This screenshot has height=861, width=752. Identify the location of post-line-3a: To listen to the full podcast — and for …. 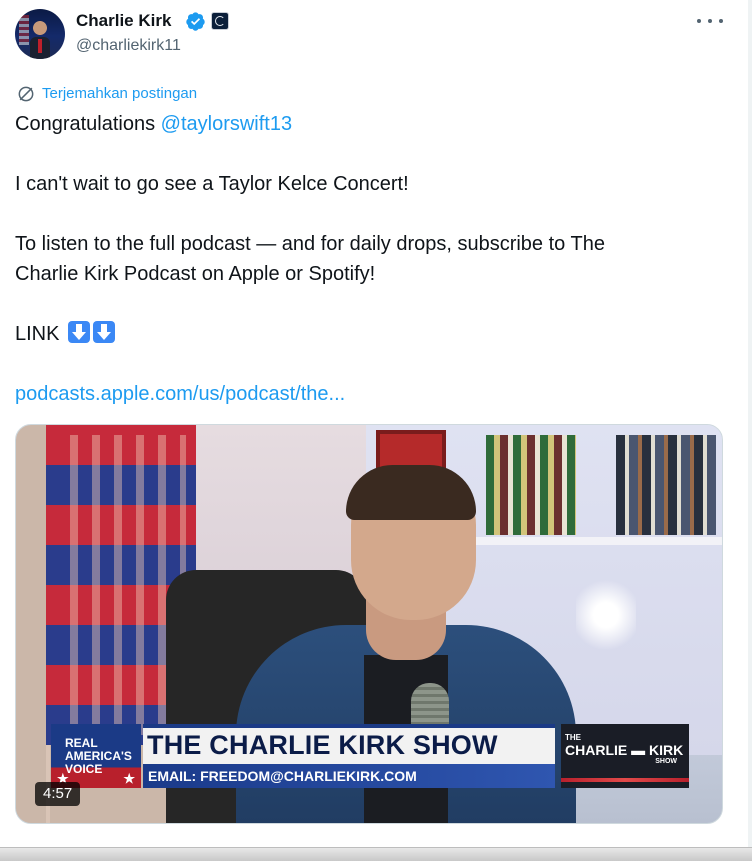
(310, 244).